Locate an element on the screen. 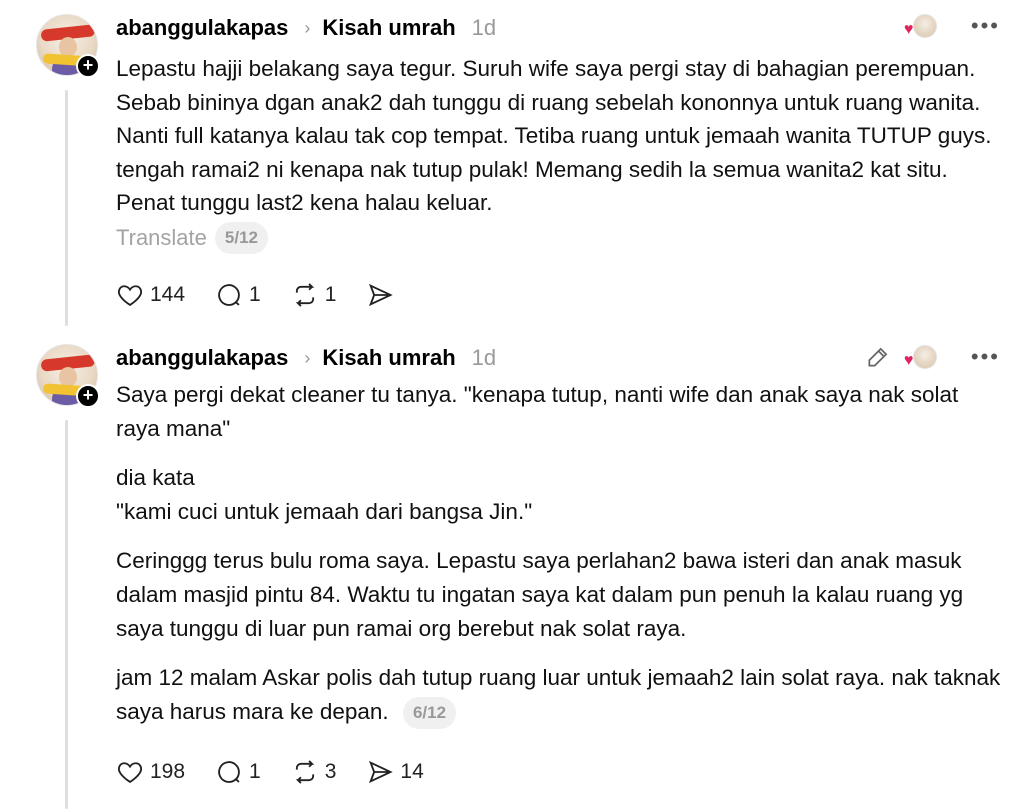 The height and width of the screenshot is (809, 1024). repost-count: 3 is located at coordinates (330, 771).